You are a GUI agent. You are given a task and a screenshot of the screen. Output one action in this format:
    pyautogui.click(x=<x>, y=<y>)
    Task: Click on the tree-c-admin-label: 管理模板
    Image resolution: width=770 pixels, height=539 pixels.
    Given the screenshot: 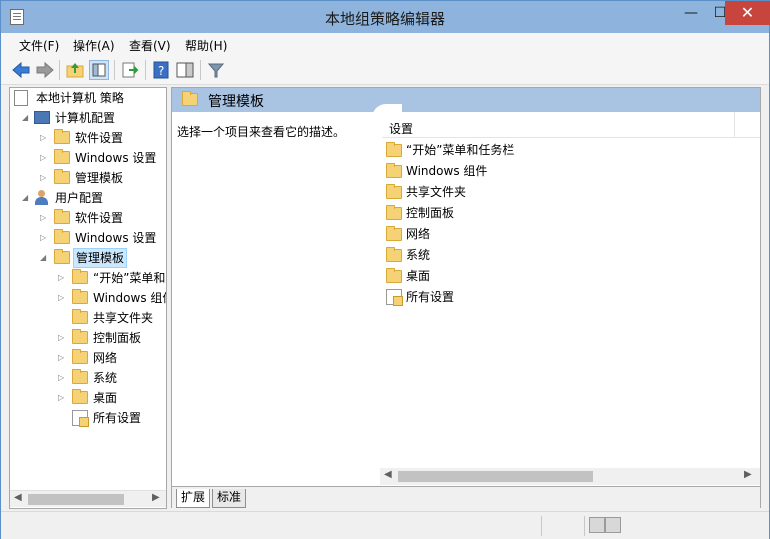 What is the action you would take?
    pyautogui.click(x=99, y=178)
    